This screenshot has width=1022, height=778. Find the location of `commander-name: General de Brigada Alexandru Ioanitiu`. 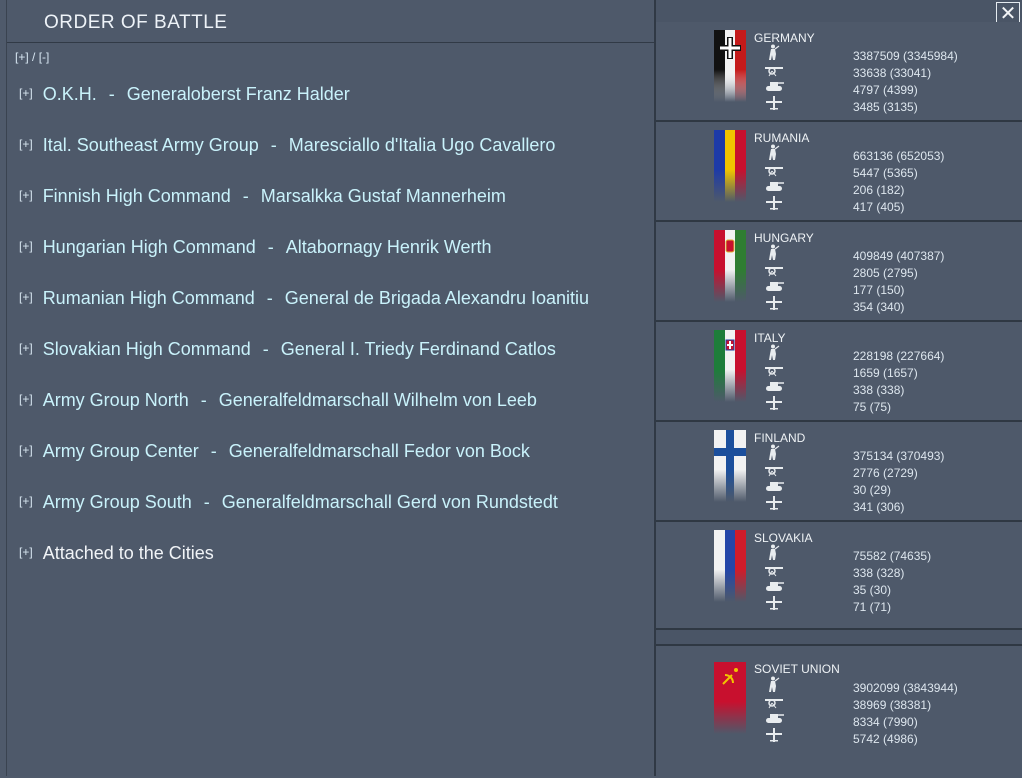

commander-name: General de Brigada Alexandru Ioanitiu is located at coordinates (437, 298).